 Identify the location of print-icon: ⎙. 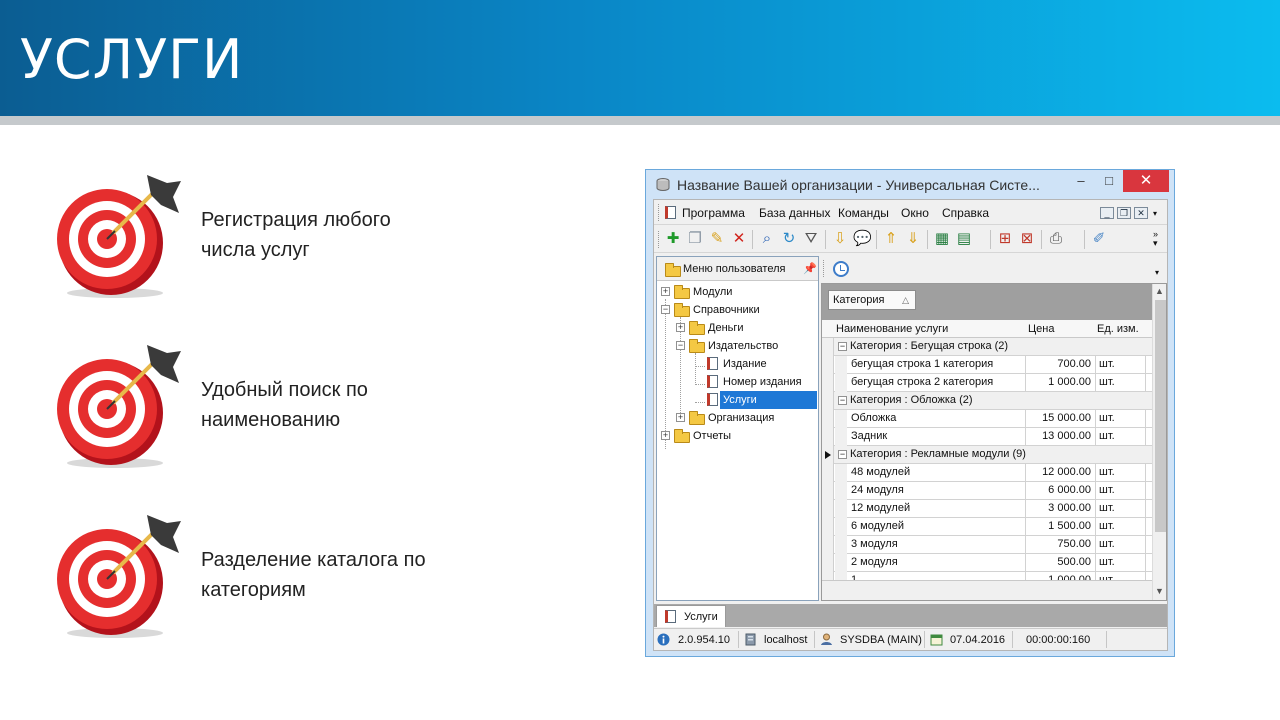
(1056, 239).